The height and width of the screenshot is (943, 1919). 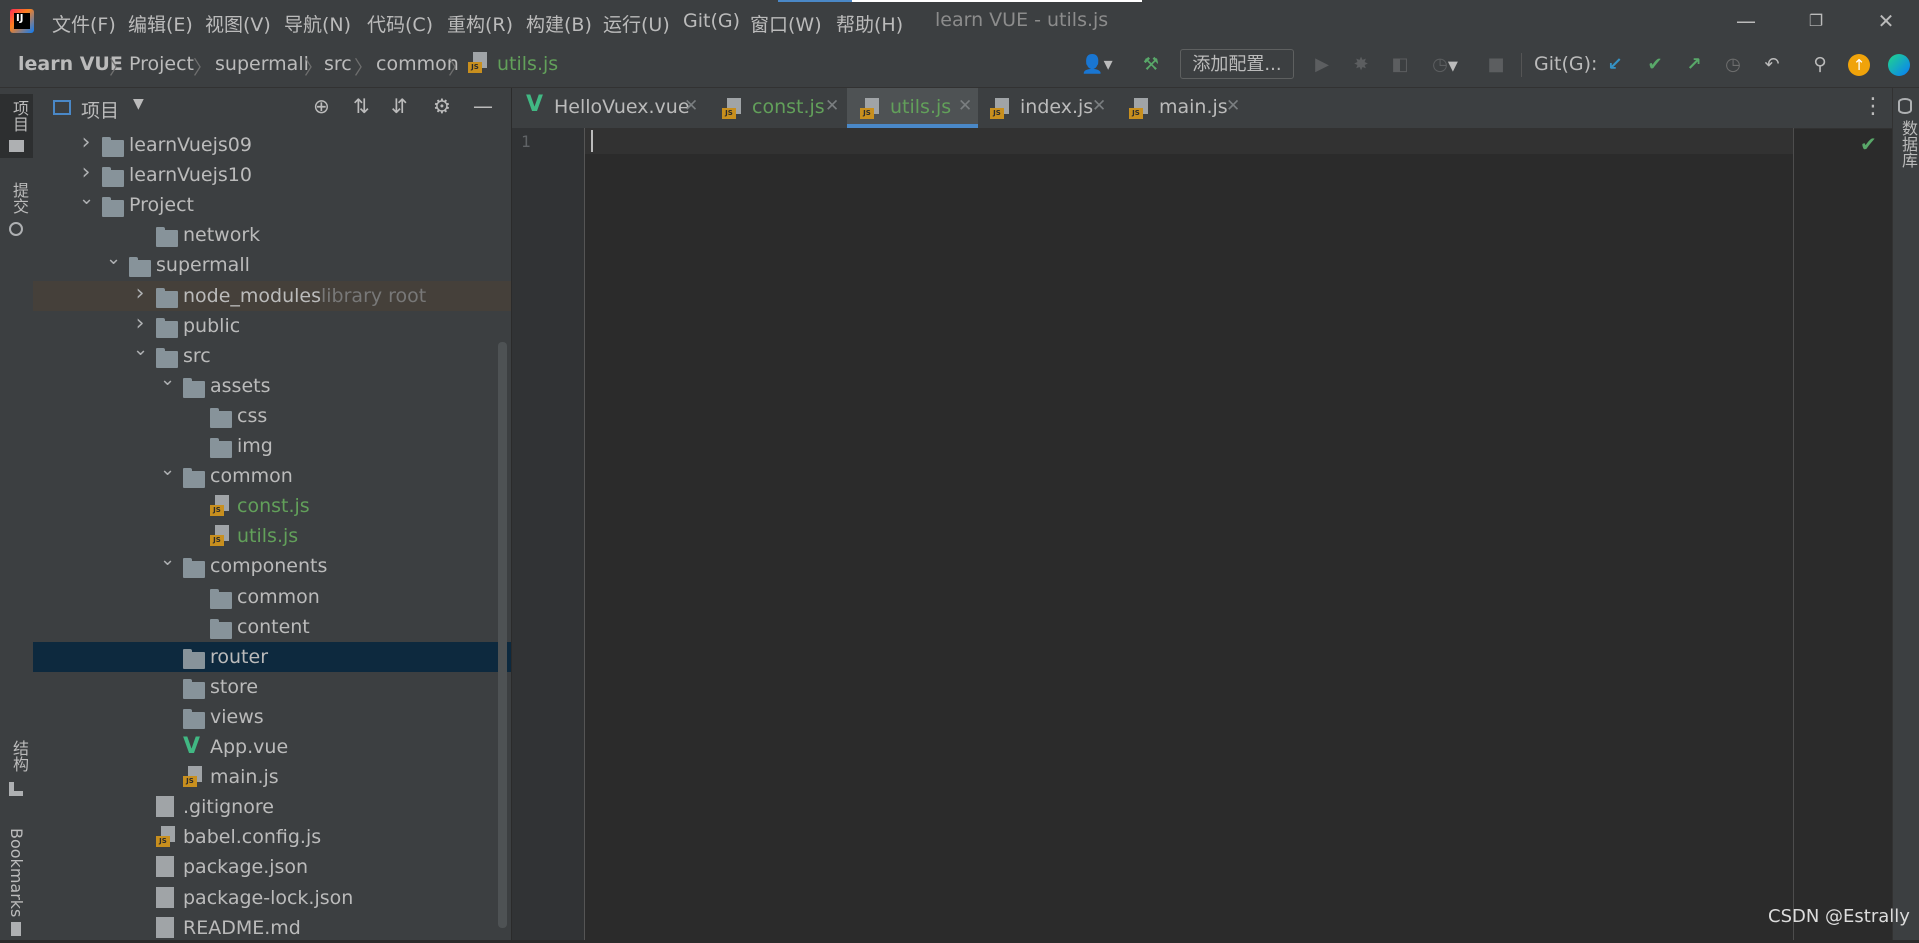 What do you see at coordinates (272, 204) in the screenshot?
I see `tree-item: ⌄ Project` at bounding box center [272, 204].